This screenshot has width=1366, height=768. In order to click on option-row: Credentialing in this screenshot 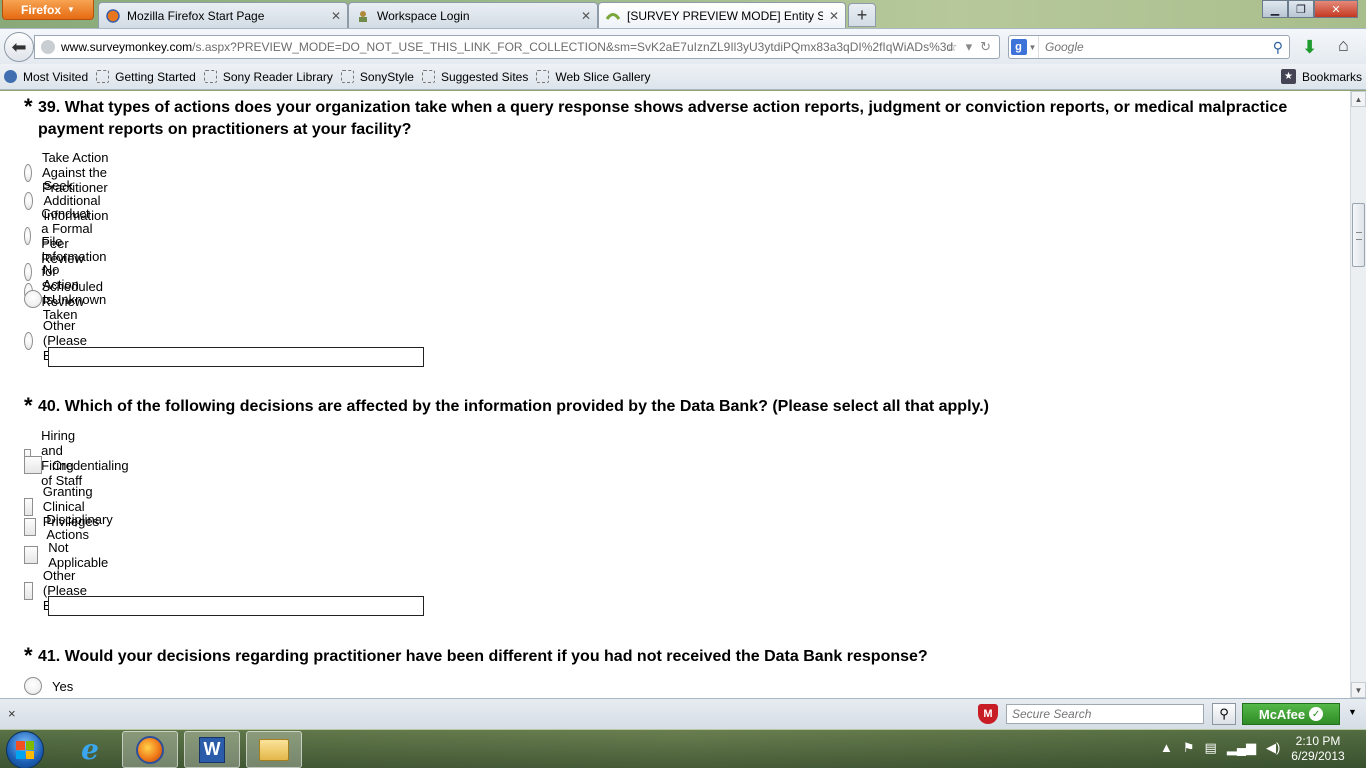, I will do `click(76, 465)`.